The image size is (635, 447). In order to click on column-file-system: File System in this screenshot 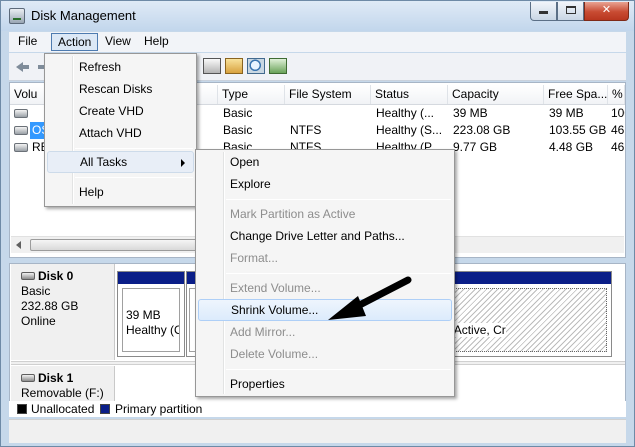, I will do `click(328, 94)`.